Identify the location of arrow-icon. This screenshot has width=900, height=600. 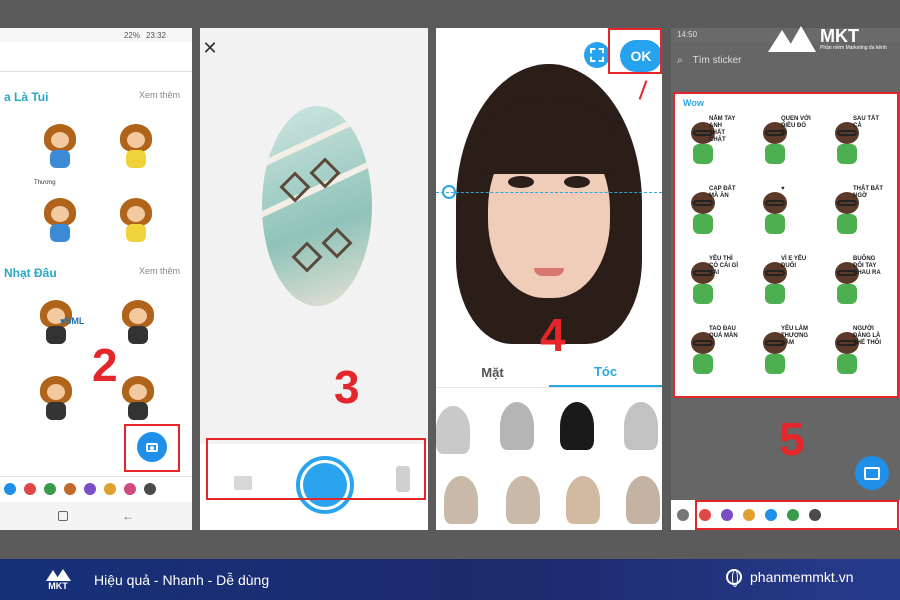
(643, 90).